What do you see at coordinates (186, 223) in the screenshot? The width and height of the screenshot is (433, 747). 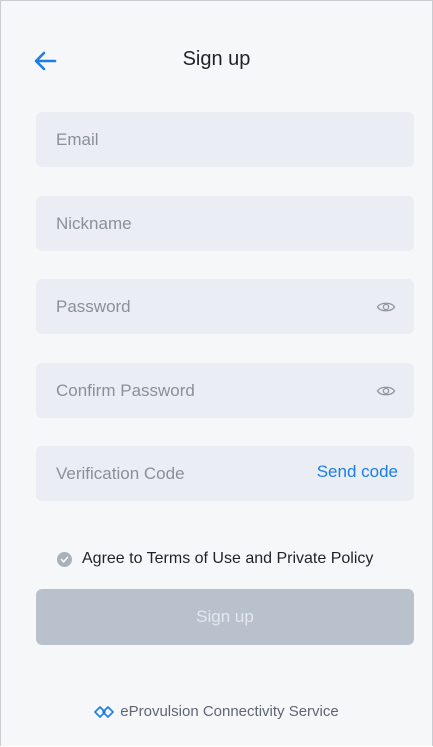 I see `nickname-field` at bounding box center [186, 223].